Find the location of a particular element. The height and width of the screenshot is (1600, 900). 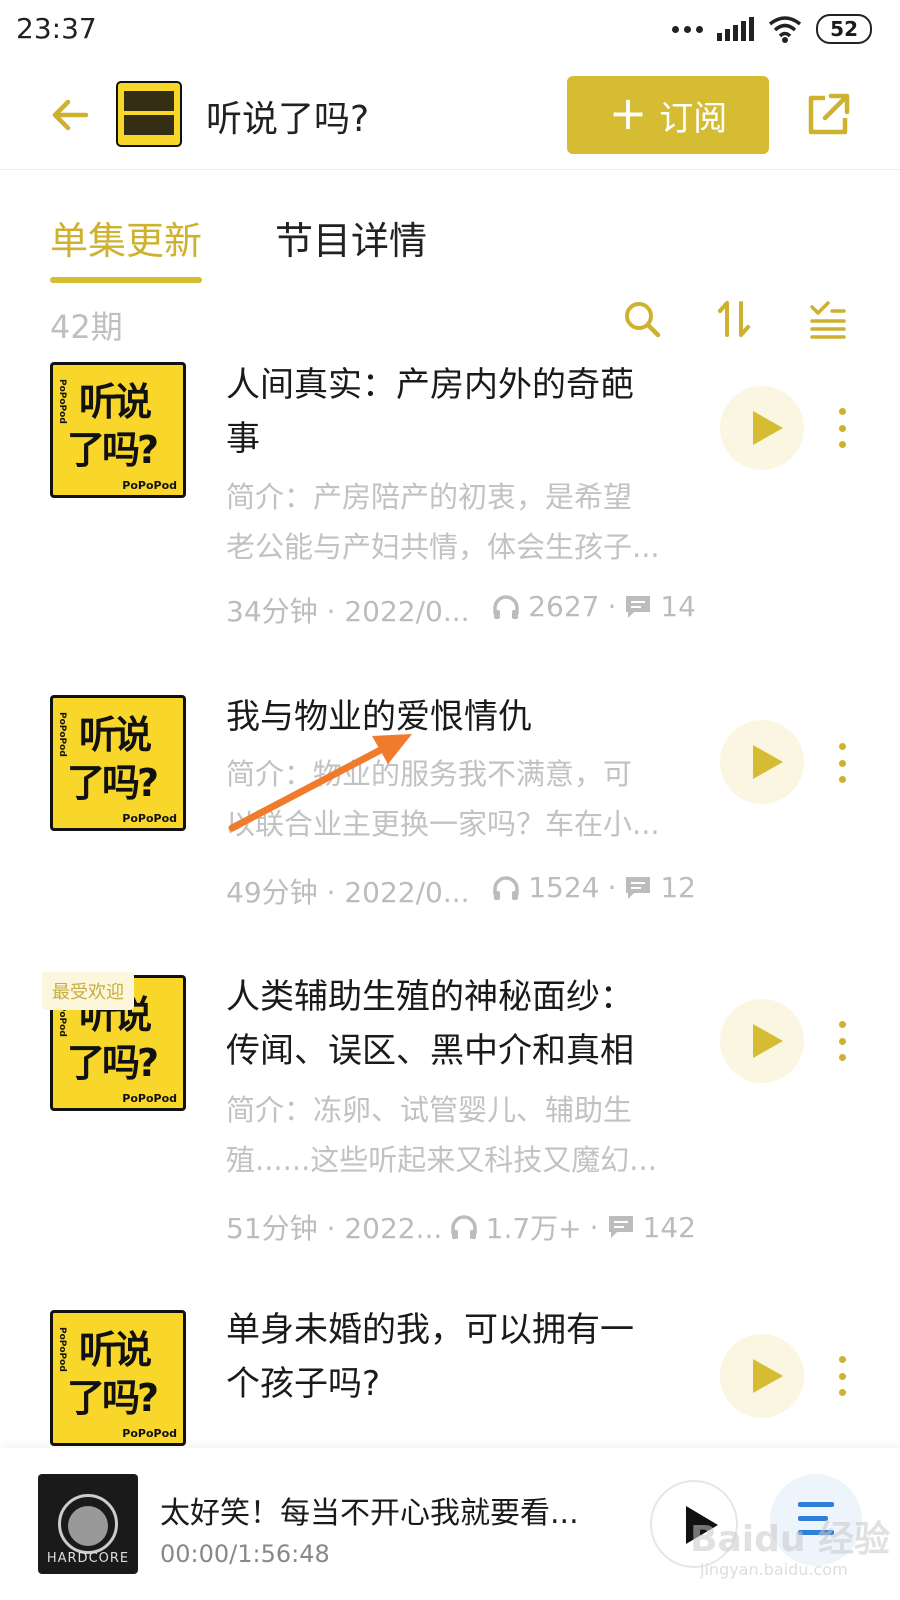

subscribe-label: 订阅 is located at coordinates (693, 118).